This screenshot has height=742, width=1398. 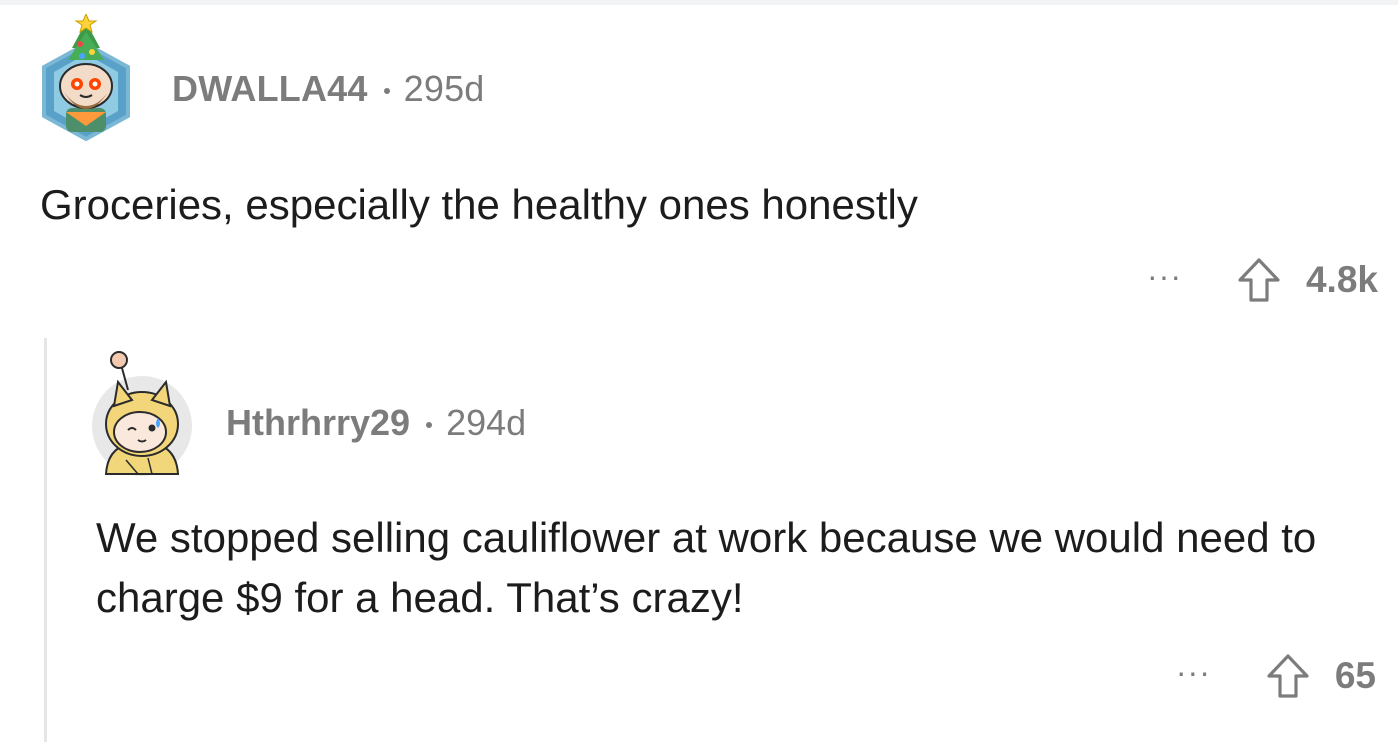 I want to click on comment-score: 4.8k, so click(x=1341, y=279).